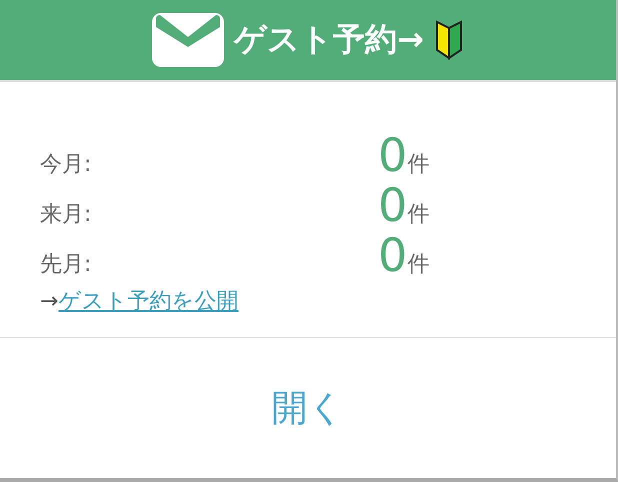  I want to click on publish-link: ゲスト予約を公開, so click(148, 301).